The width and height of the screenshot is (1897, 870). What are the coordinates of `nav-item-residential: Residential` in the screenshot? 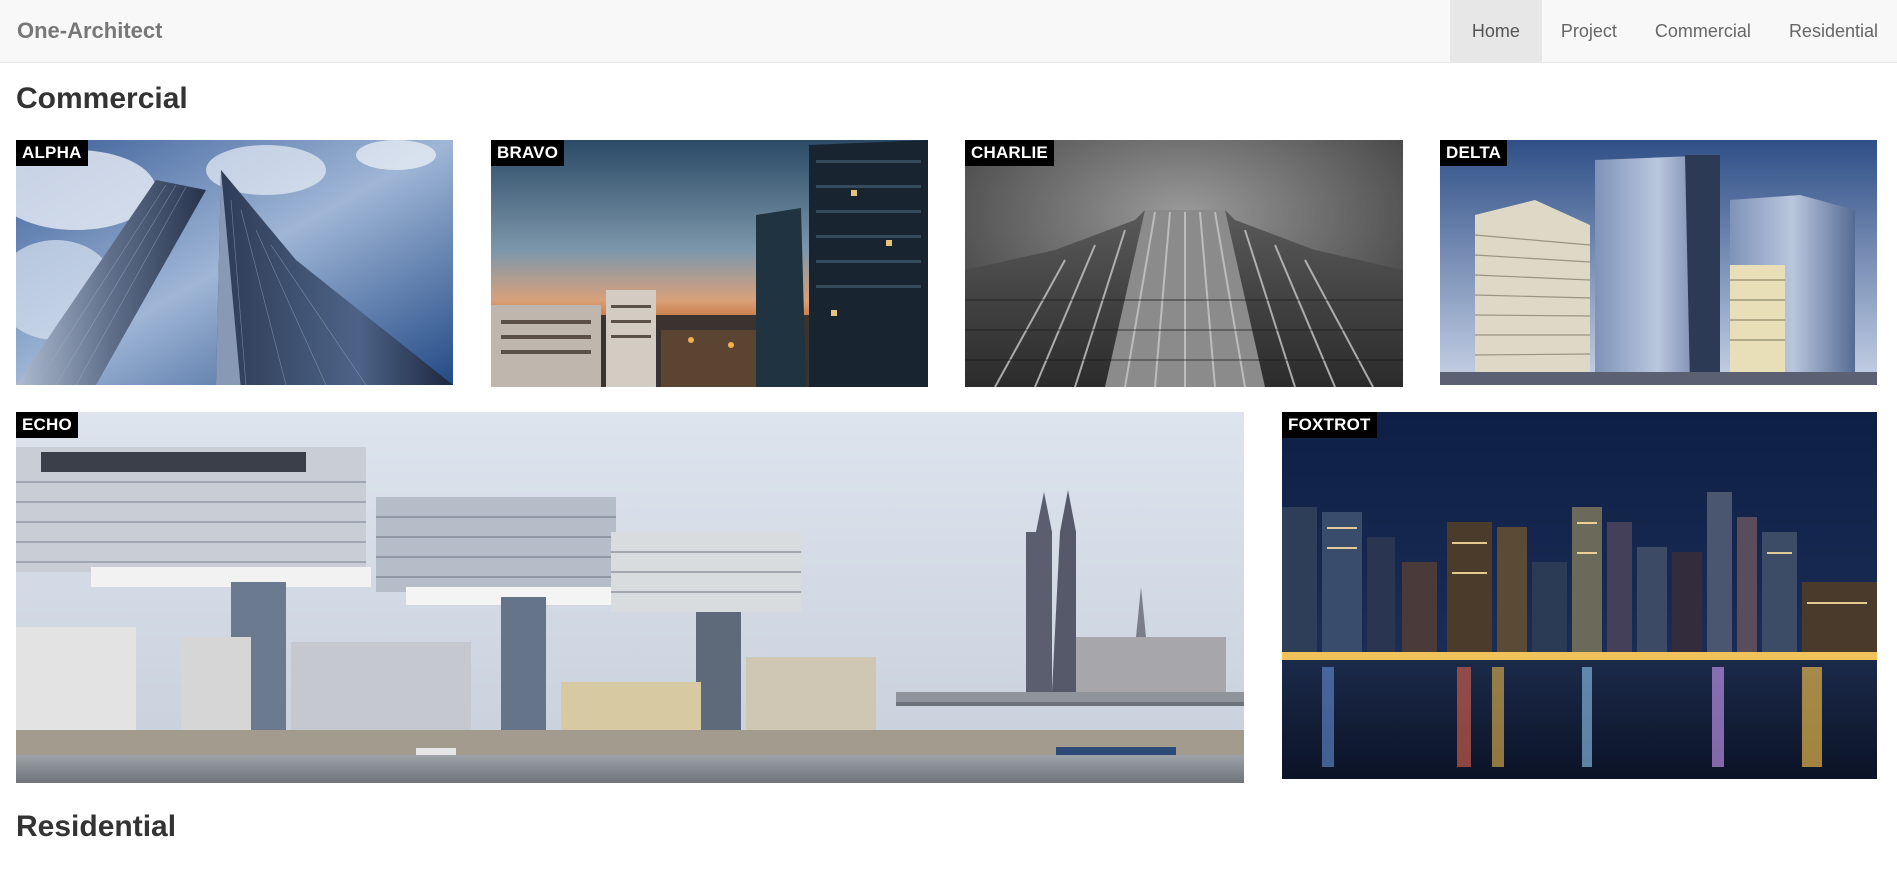 It's located at (1833, 31).